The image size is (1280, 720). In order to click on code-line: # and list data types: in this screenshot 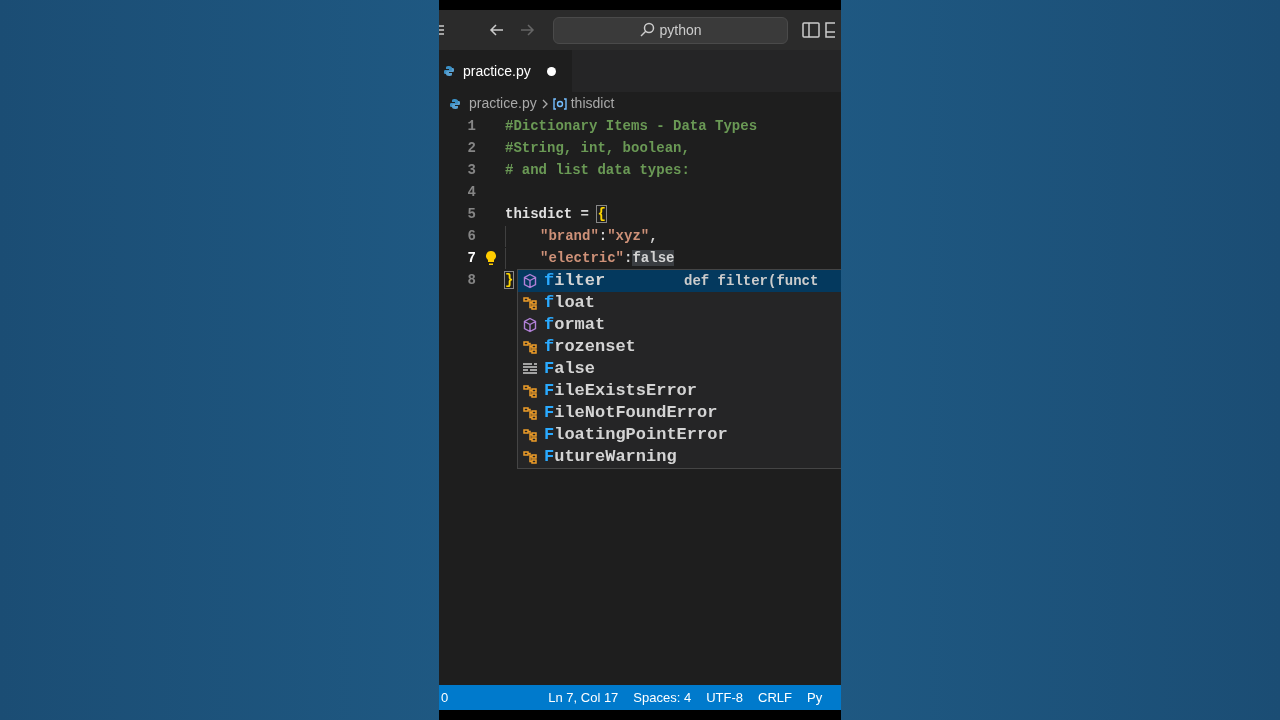, I will do `click(597, 170)`.